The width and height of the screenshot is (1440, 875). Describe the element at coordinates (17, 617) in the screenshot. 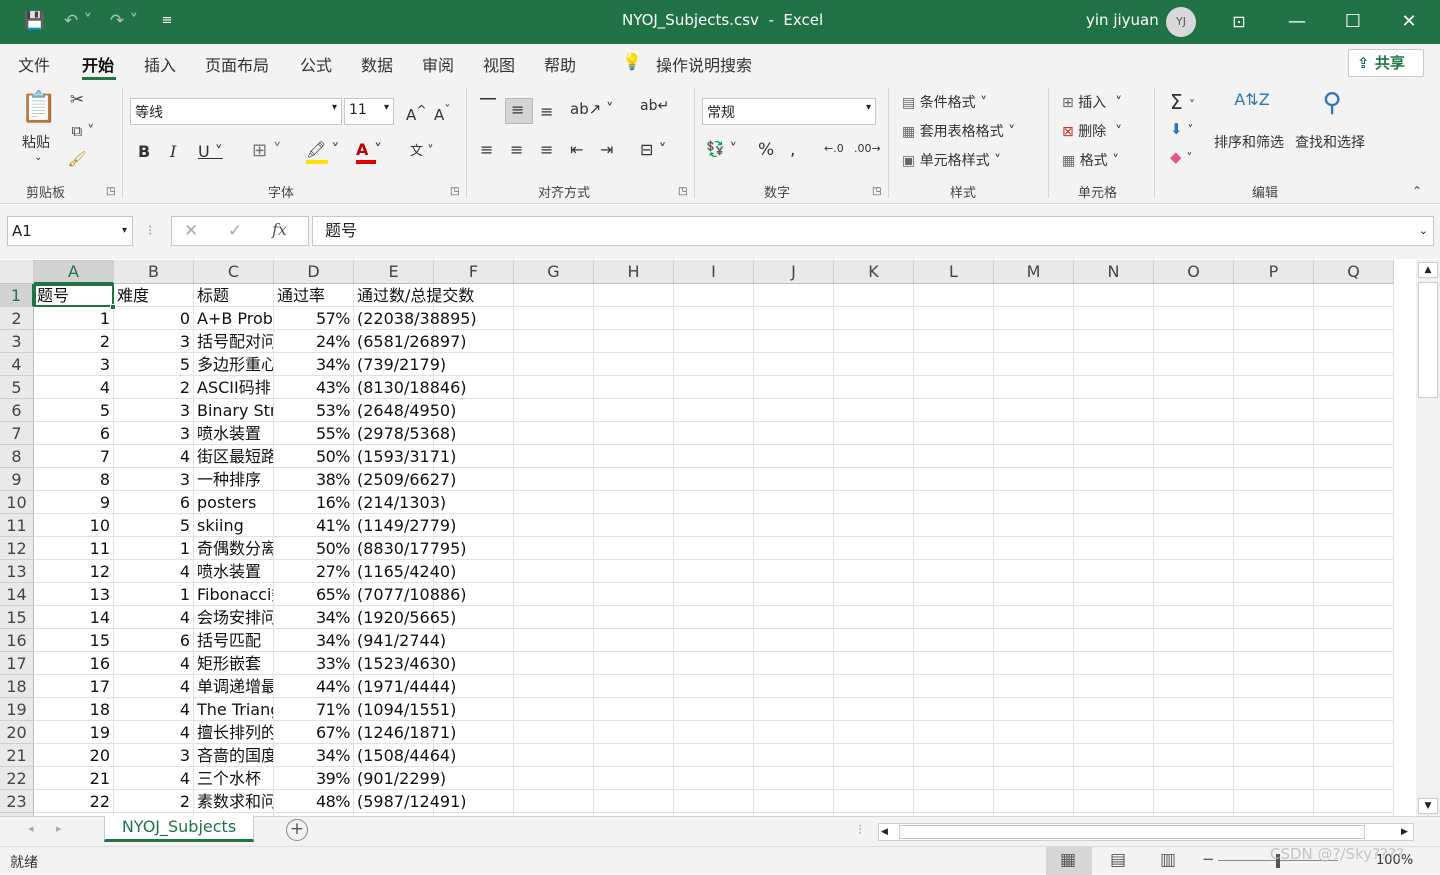

I see `row-header: 15` at that location.